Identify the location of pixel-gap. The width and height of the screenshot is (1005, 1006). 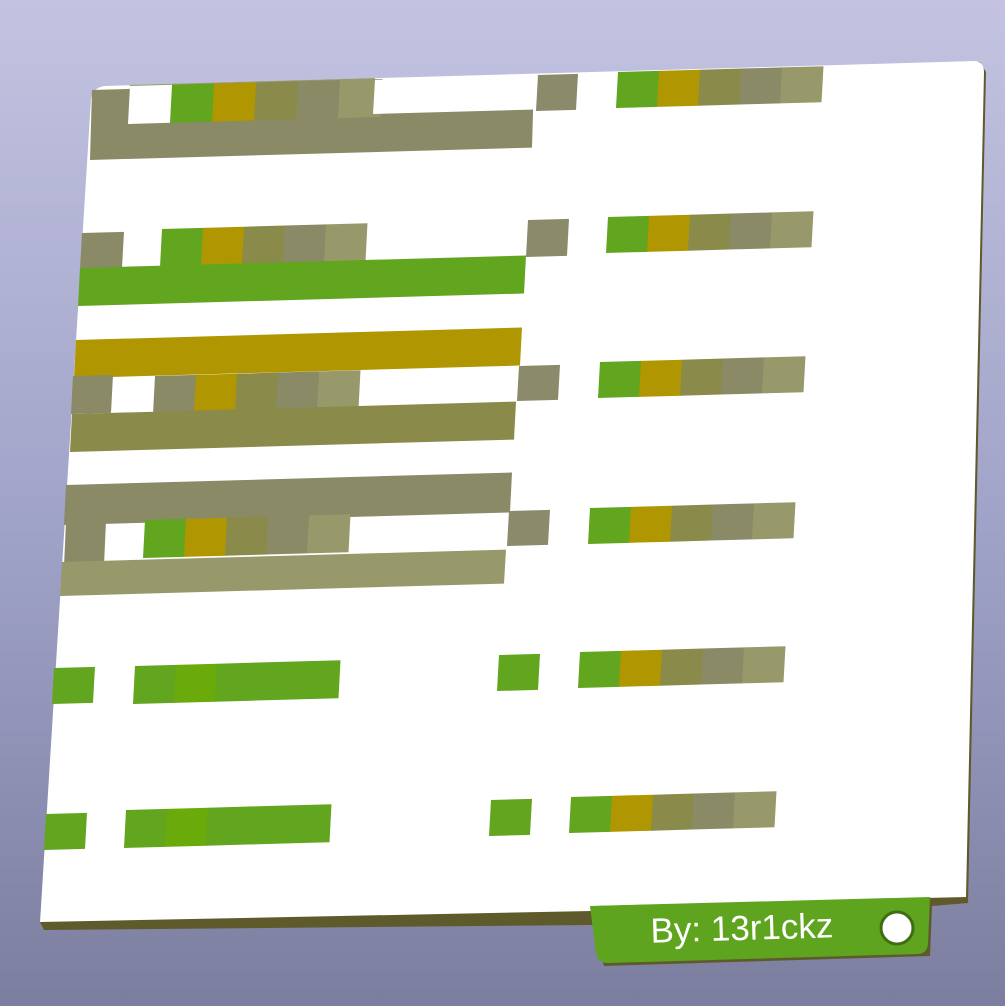
(455, 94).